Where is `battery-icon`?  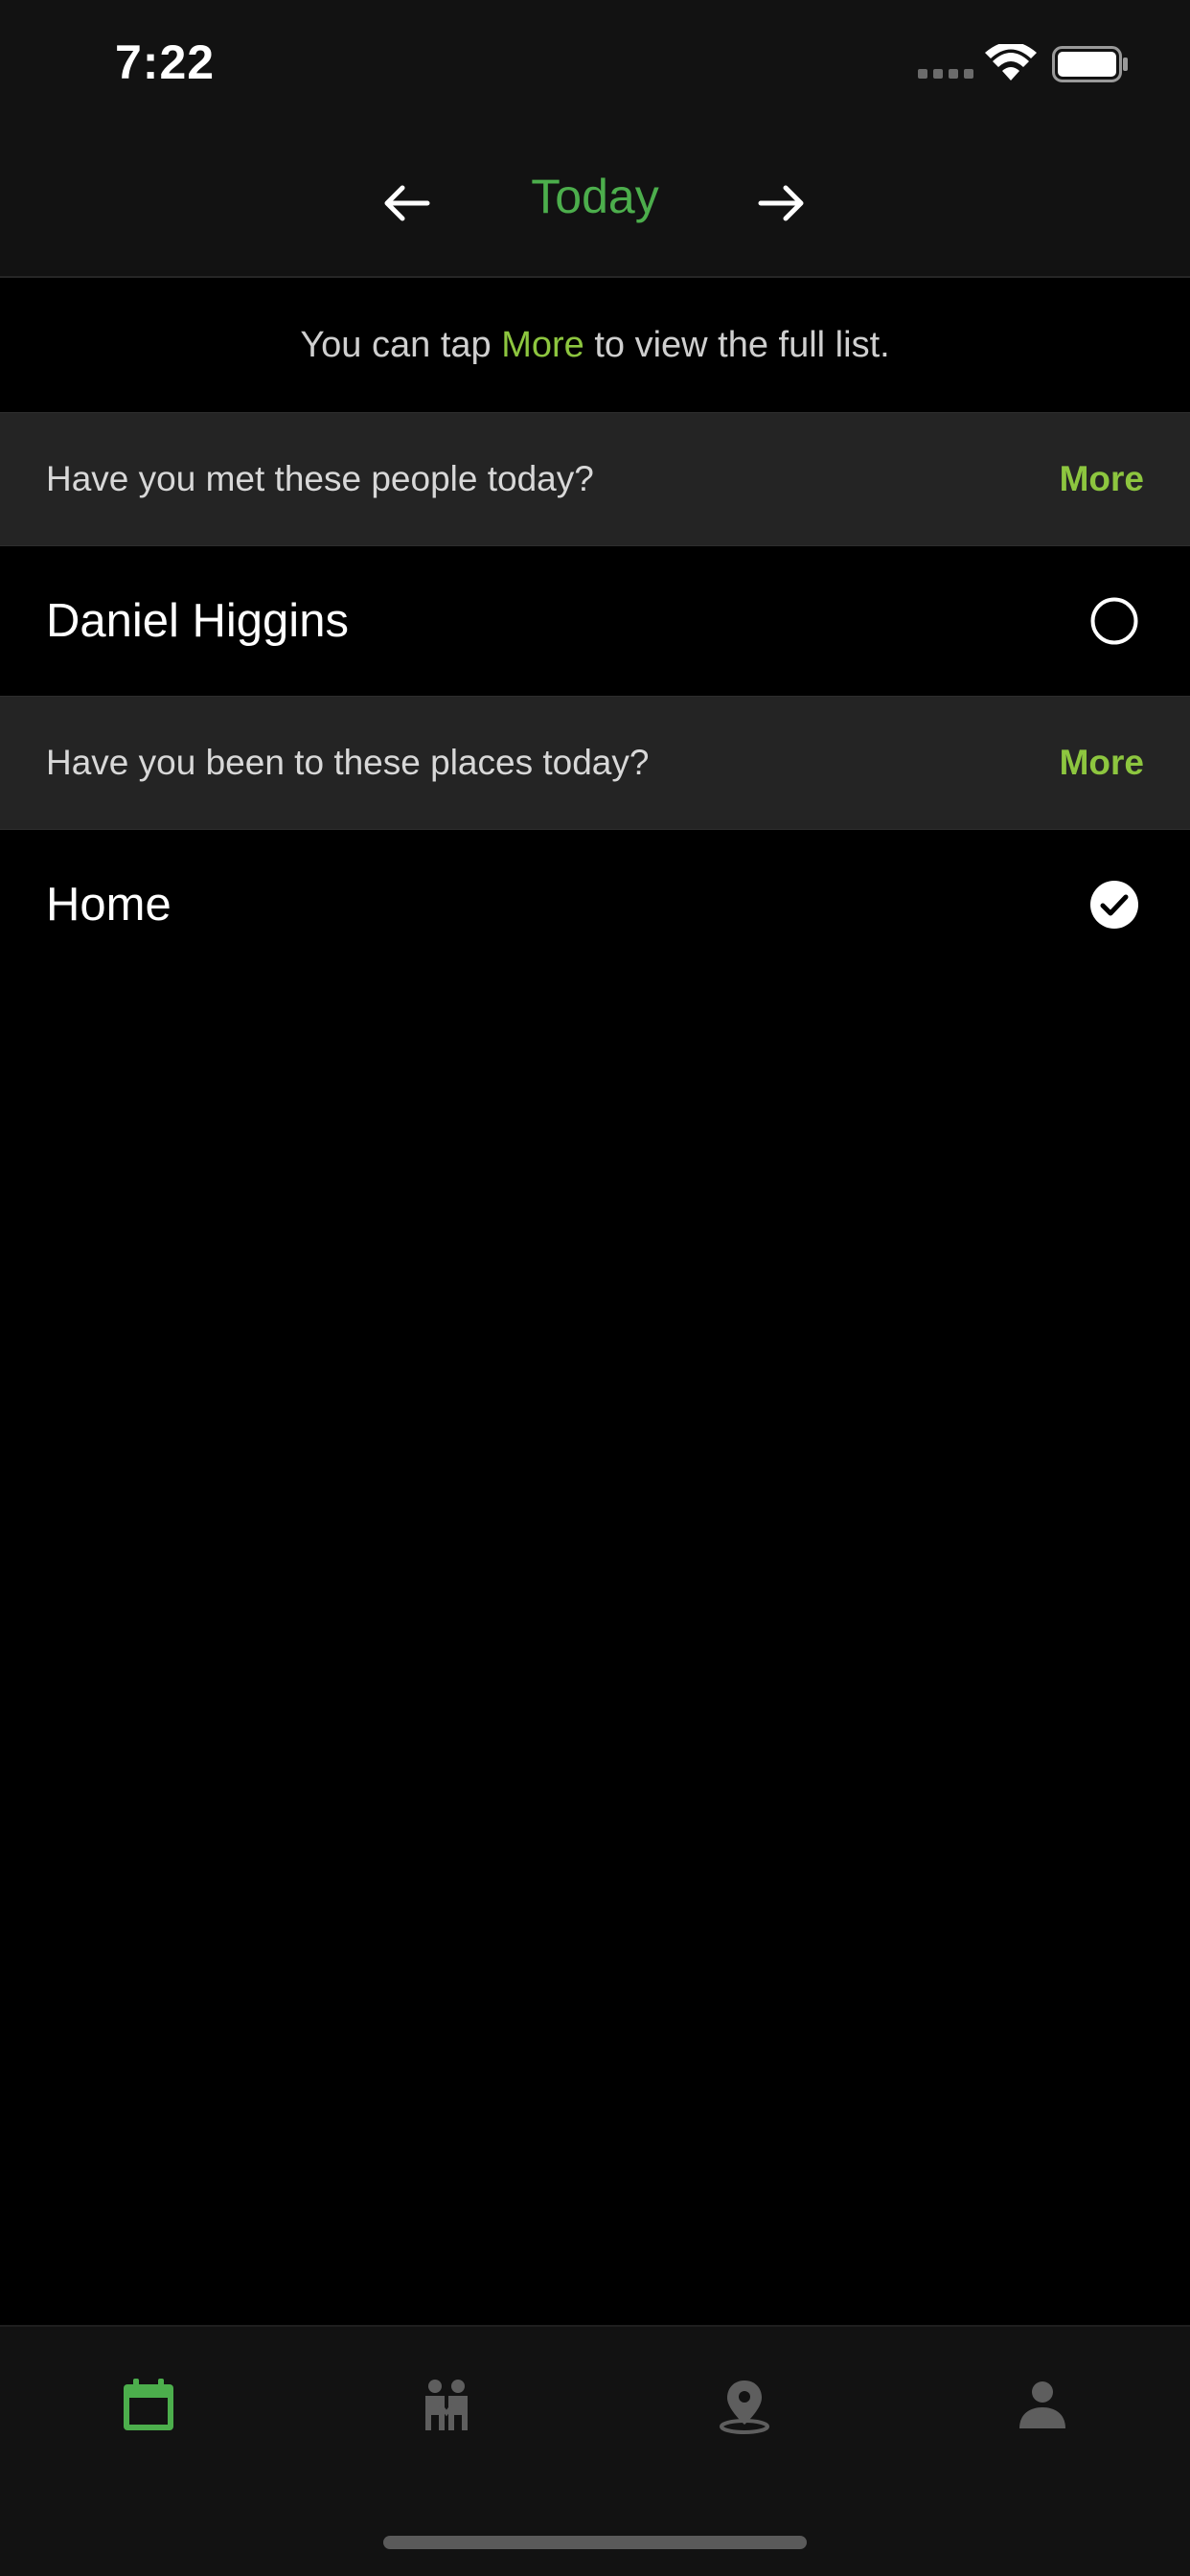 battery-icon is located at coordinates (1090, 64).